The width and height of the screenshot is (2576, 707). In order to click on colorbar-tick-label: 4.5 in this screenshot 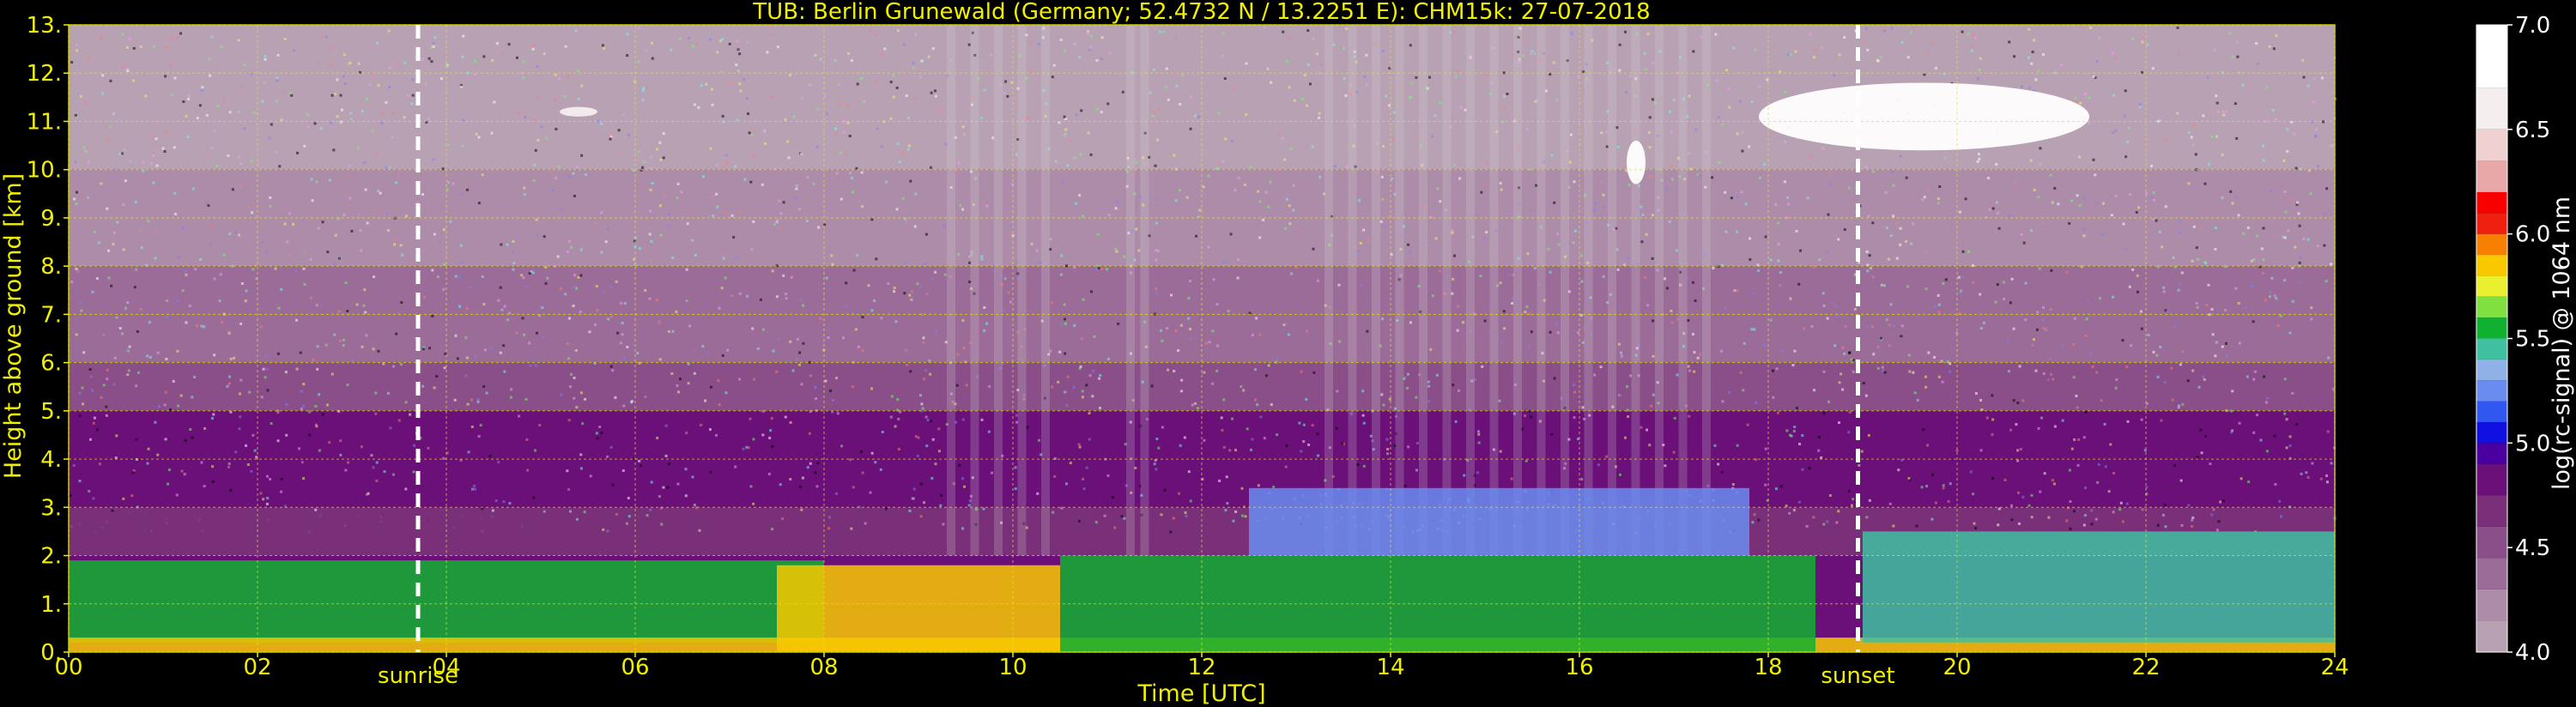, I will do `click(2532, 548)`.